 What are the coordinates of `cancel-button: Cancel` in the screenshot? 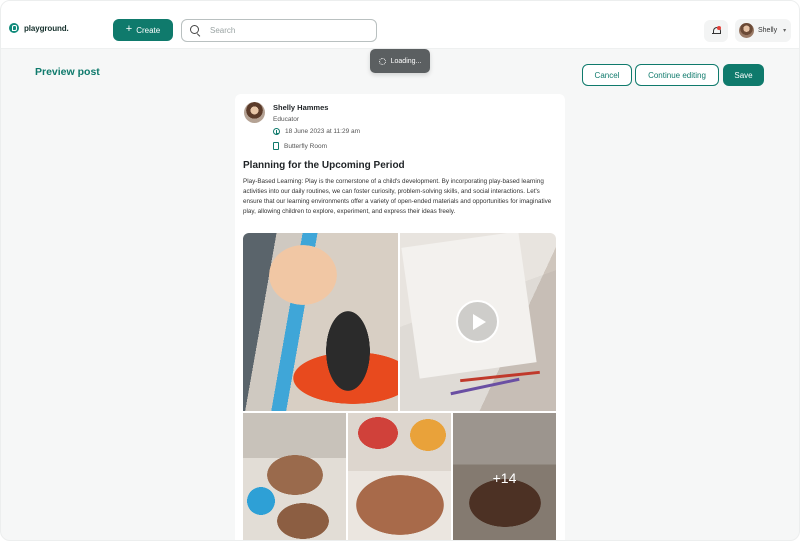 It's located at (607, 75).